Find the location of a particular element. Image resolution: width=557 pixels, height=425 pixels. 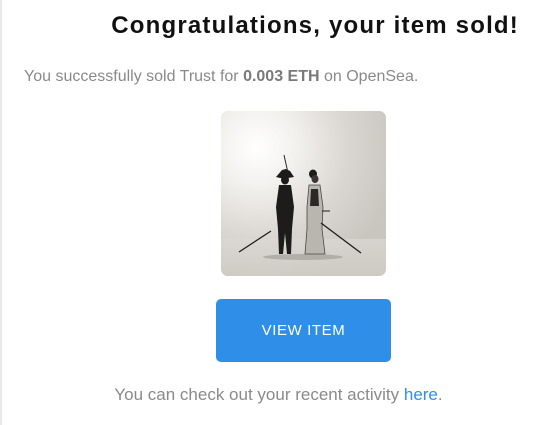

nft-artwork-illustration is located at coordinates (303, 193).